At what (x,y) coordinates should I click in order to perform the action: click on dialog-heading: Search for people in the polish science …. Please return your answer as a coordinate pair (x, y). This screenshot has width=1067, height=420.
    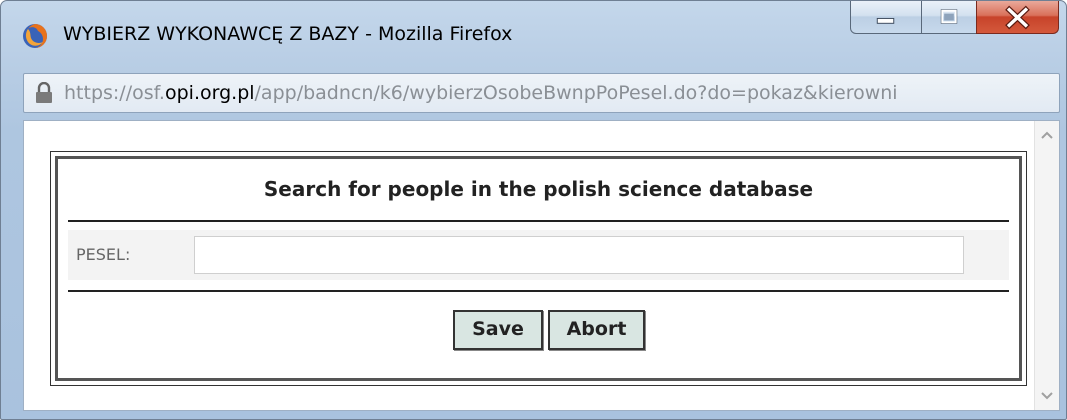
    Looking at the image, I should click on (538, 189).